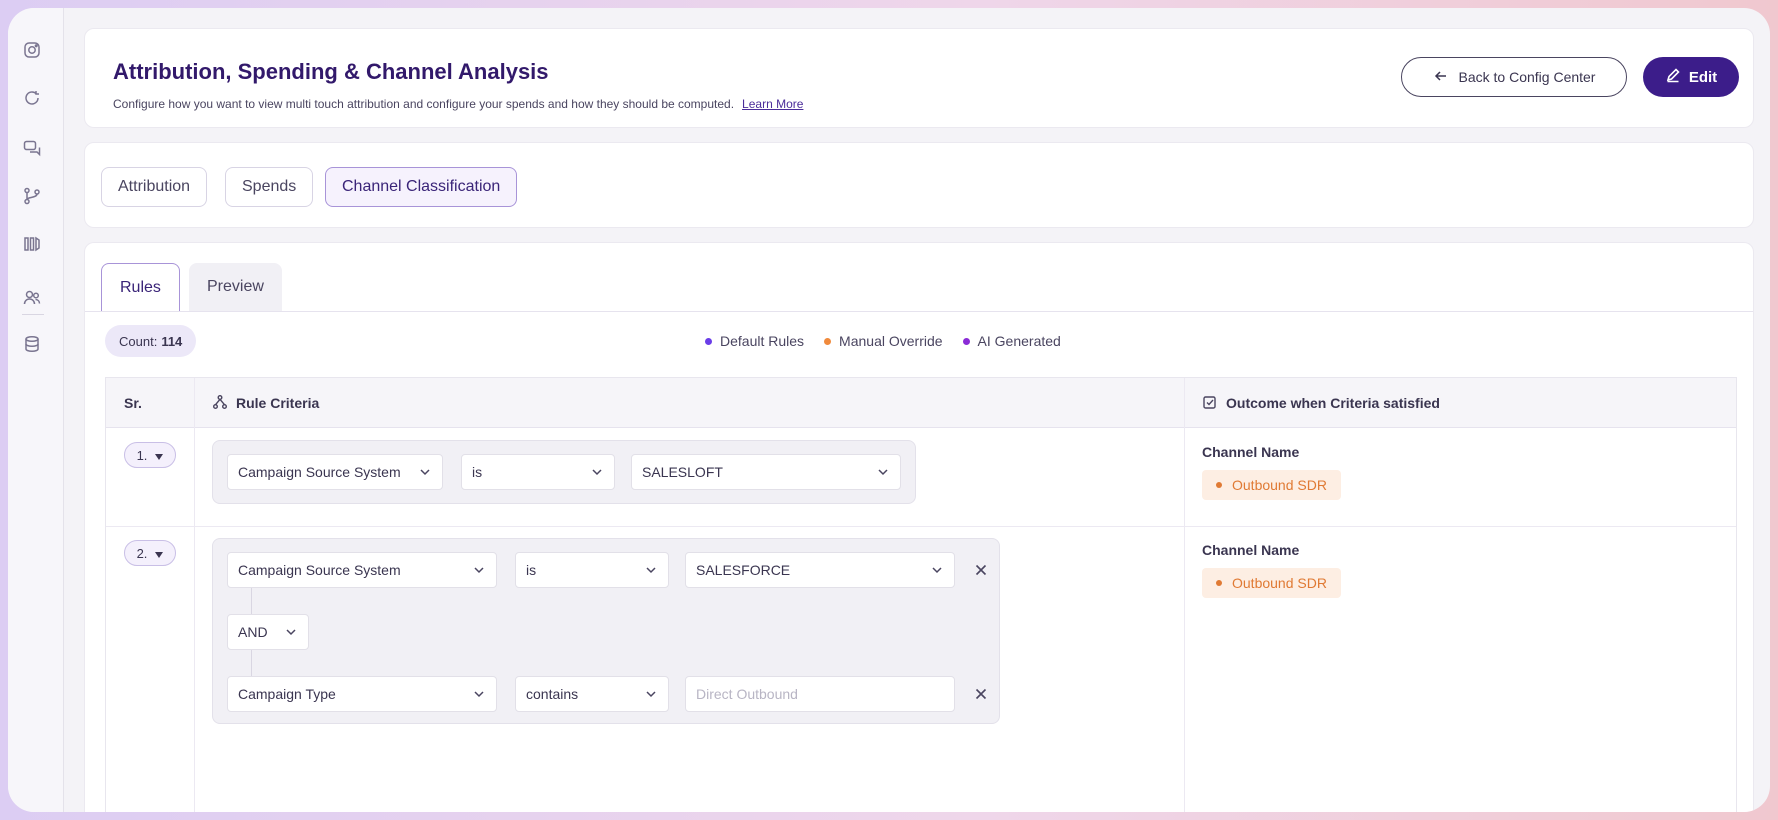 Image resolution: width=1778 pixels, height=820 pixels. I want to click on legend-default-rules: Default Rules, so click(754, 341).